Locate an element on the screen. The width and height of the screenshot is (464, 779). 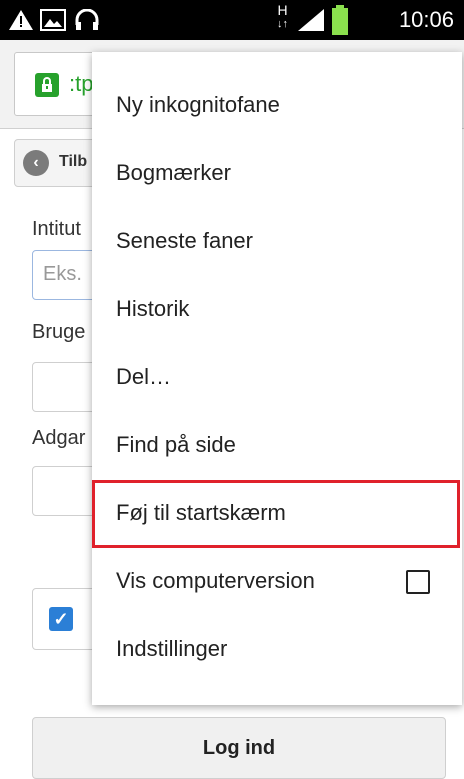
url-text: :tp is located at coordinates (81, 83).